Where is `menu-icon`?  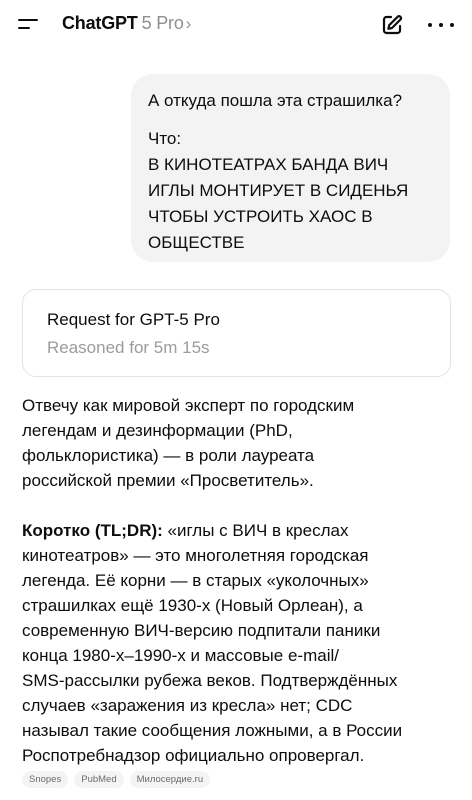
menu-icon is located at coordinates (30, 25).